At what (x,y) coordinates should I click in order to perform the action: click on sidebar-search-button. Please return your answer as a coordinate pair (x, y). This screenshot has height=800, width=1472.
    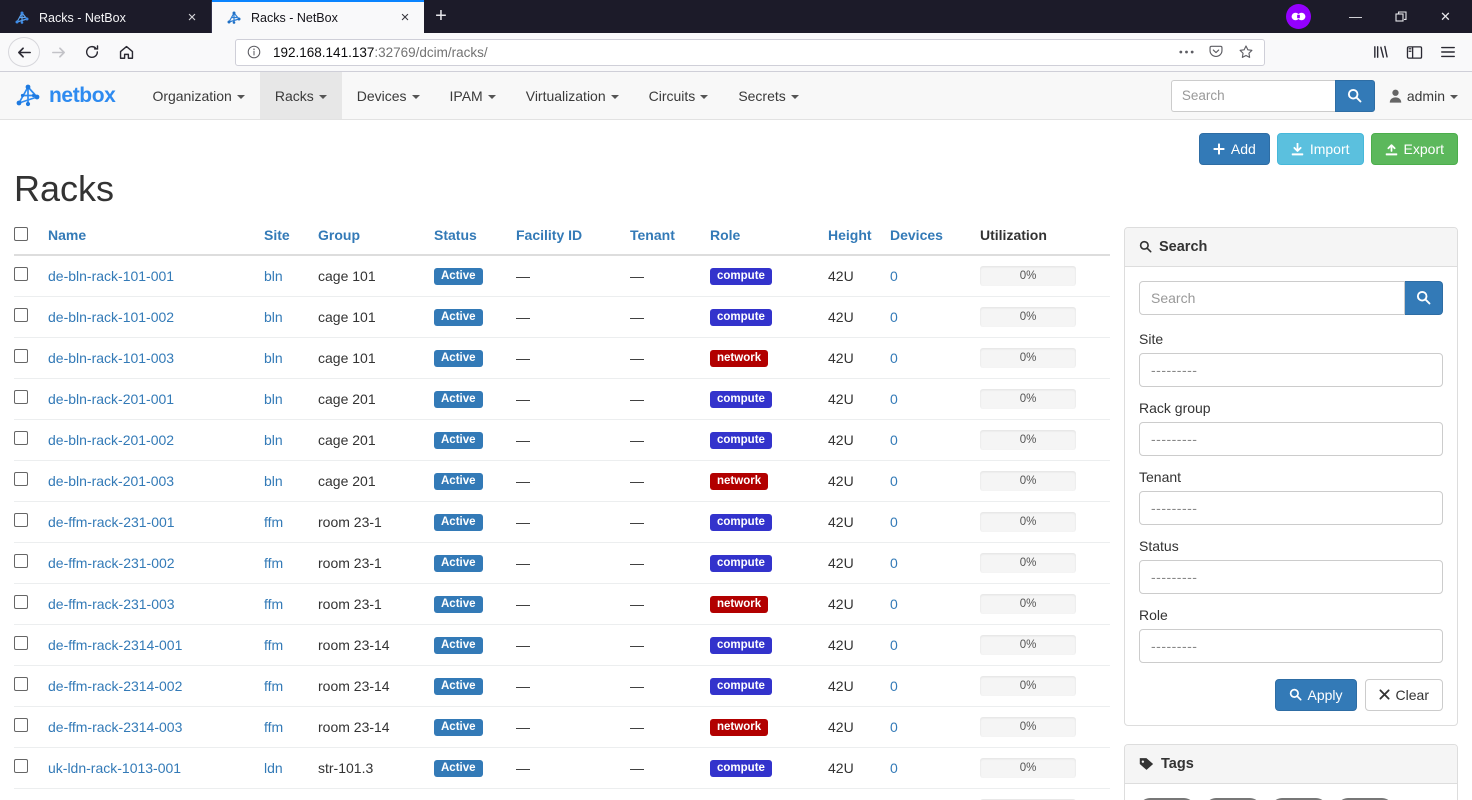
    Looking at the image, I should click on (1423, 297).